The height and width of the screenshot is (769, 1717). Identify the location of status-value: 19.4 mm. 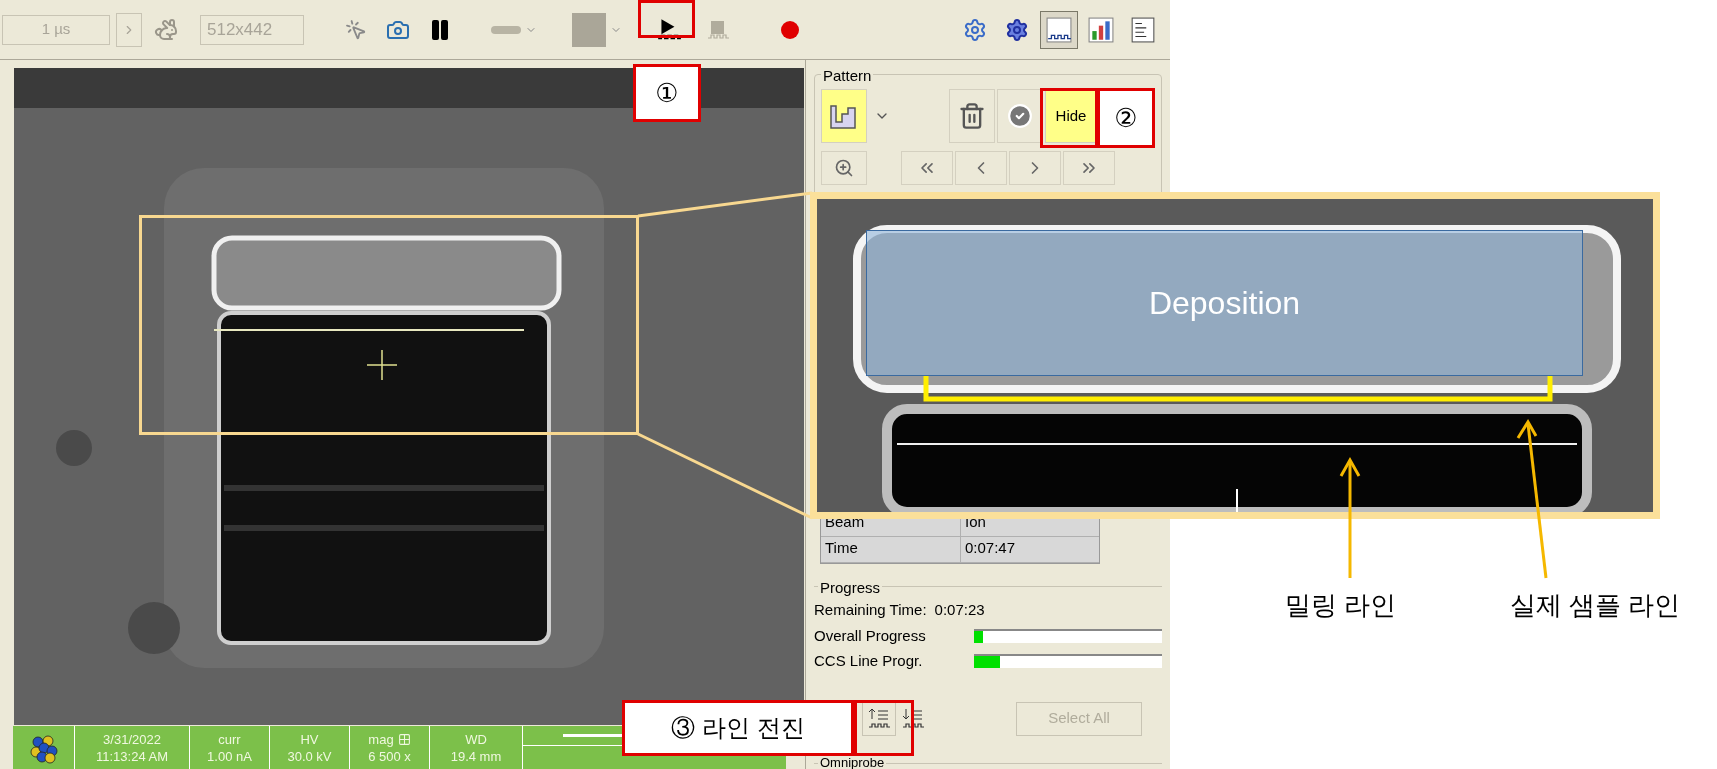
(476, 756).